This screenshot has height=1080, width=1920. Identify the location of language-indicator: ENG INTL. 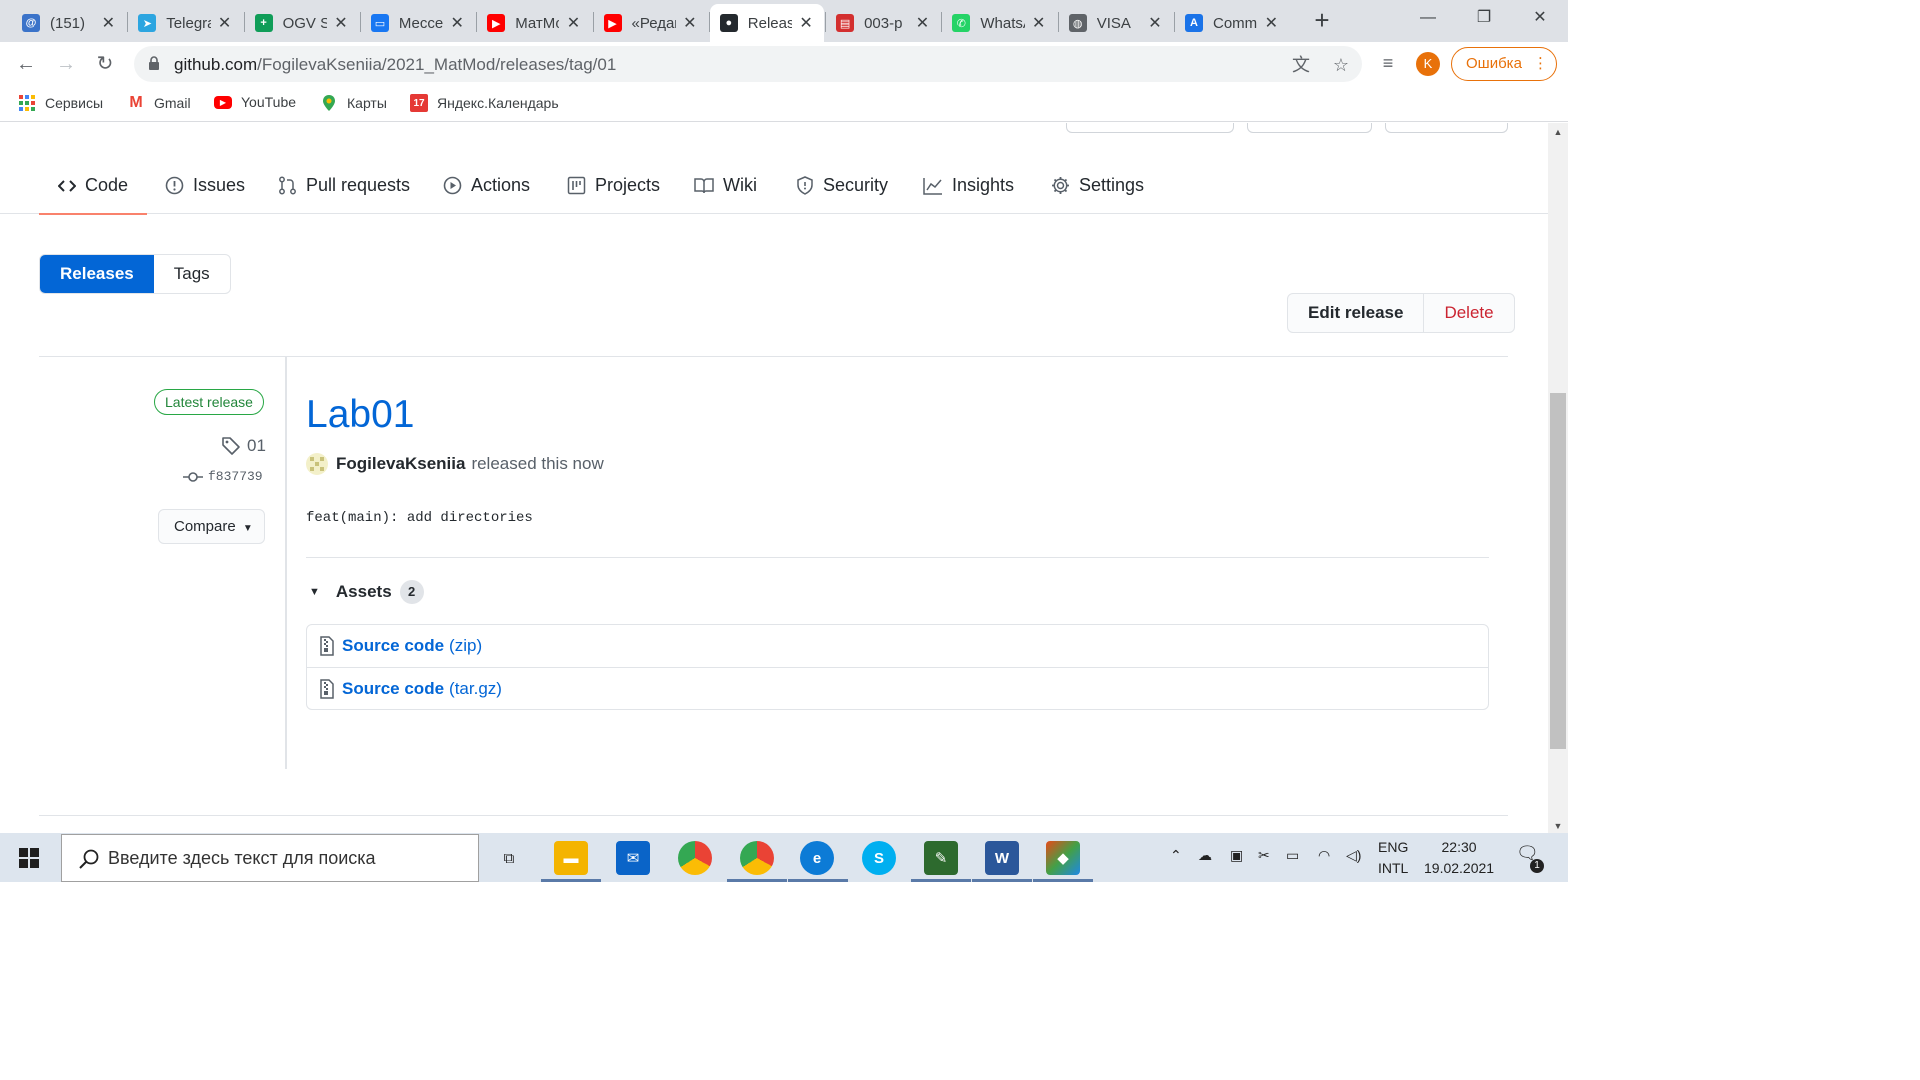
(1393, 858).